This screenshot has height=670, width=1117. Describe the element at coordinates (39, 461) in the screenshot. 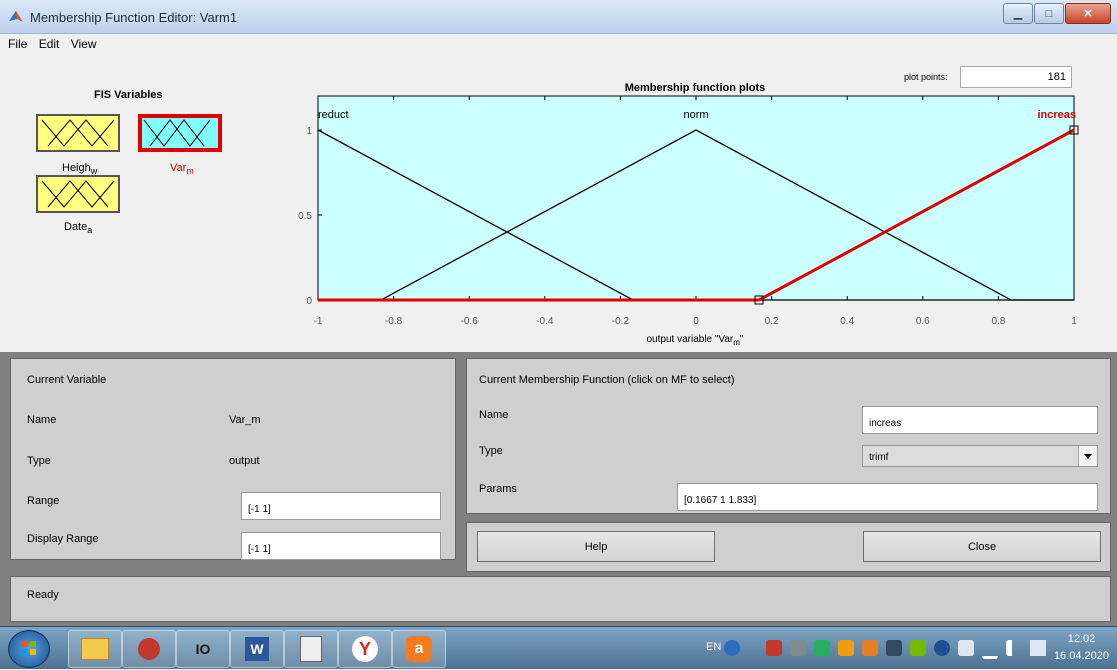

I see `type-label: Type` at that location.